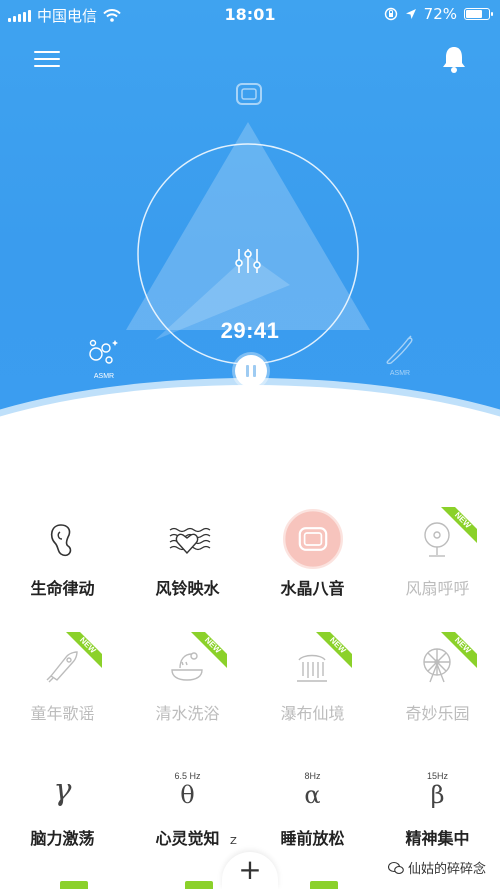 The width and height of the screenshot is (500, 889). Describe the element at coordinates (250, 14) in the screenshot. I see `status-bar: 中国电信 18:01 72%` at that location.